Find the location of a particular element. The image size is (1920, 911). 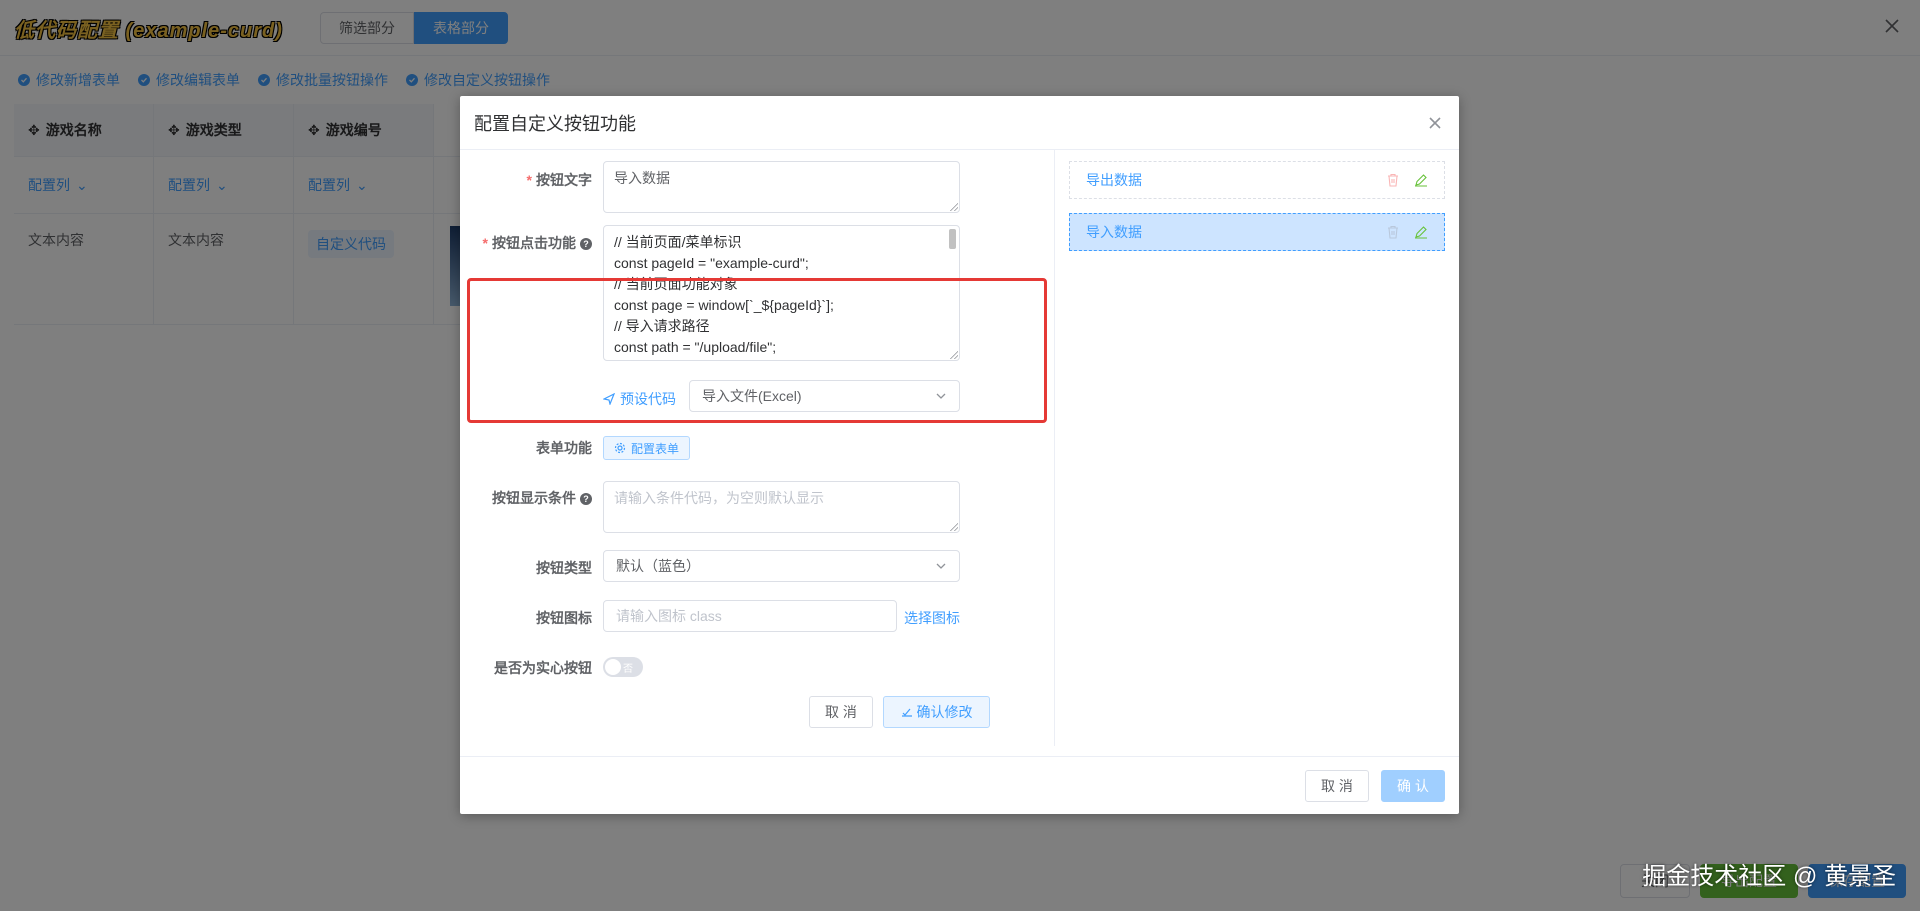

close-icon is located at coordinates (1435, 123).